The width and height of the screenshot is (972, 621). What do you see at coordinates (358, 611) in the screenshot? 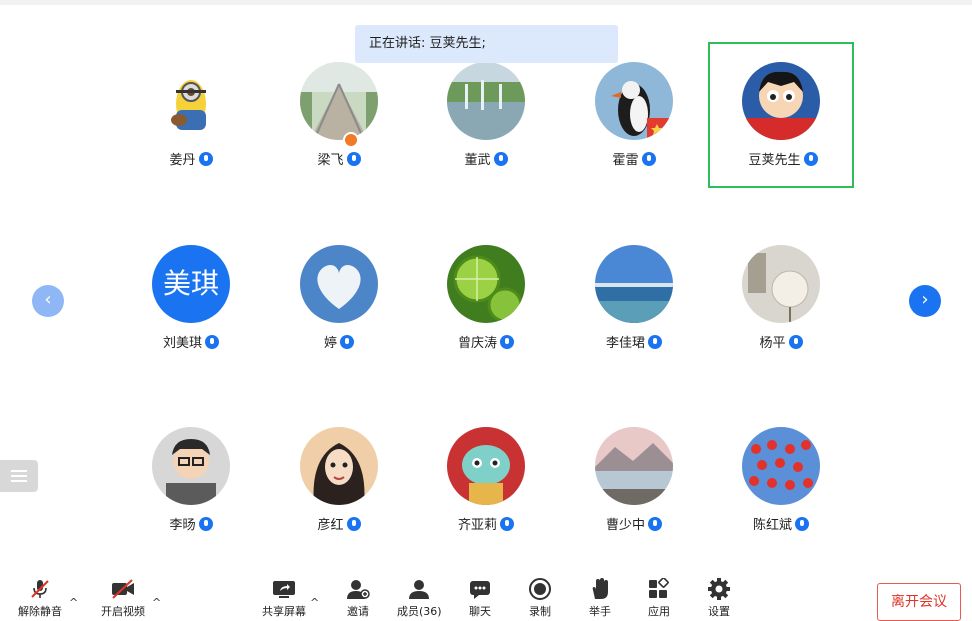
I see `invite-label: 邀请` at bounding box center [358, 611].